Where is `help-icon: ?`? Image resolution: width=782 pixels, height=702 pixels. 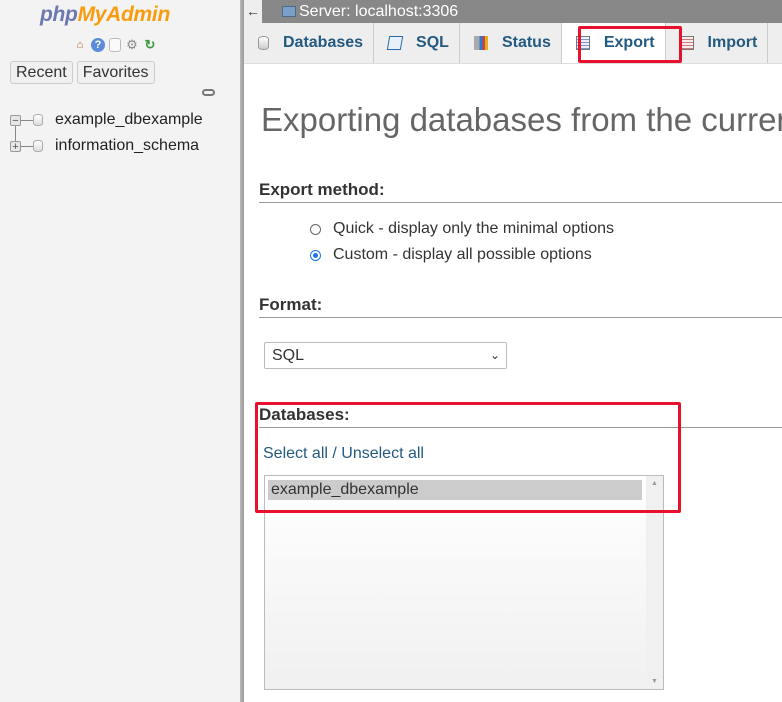
help-icon: ? is located at coordinates (98, 45).